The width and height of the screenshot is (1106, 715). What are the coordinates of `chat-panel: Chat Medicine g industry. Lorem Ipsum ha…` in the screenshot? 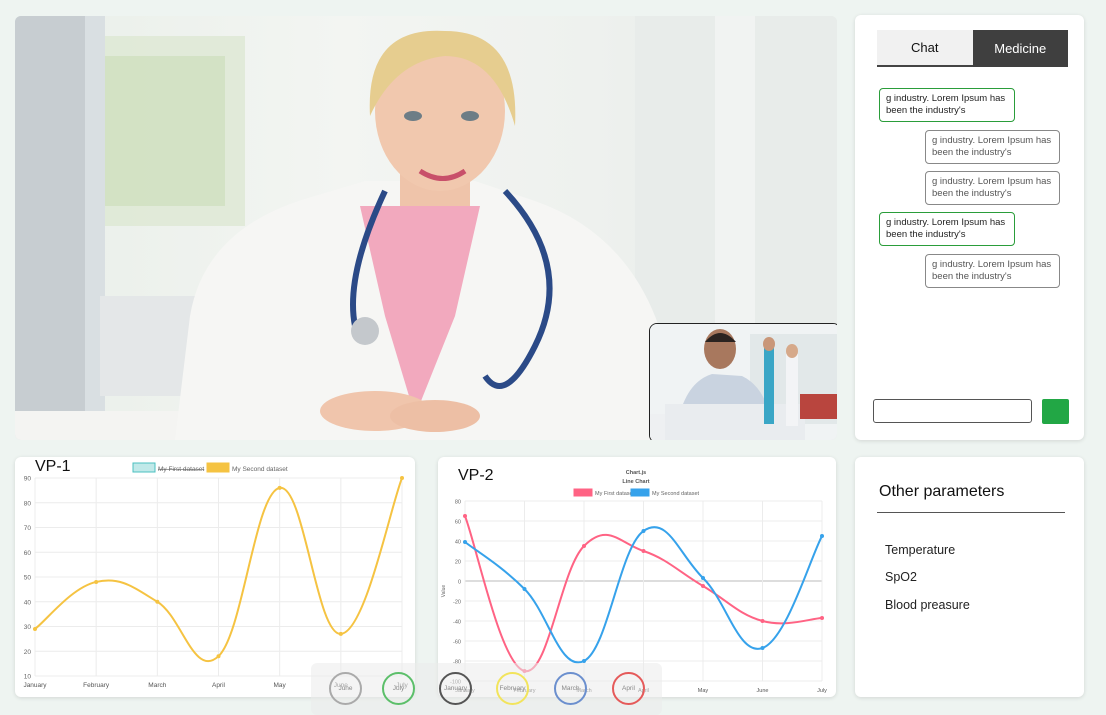 It's located at (969, 227).